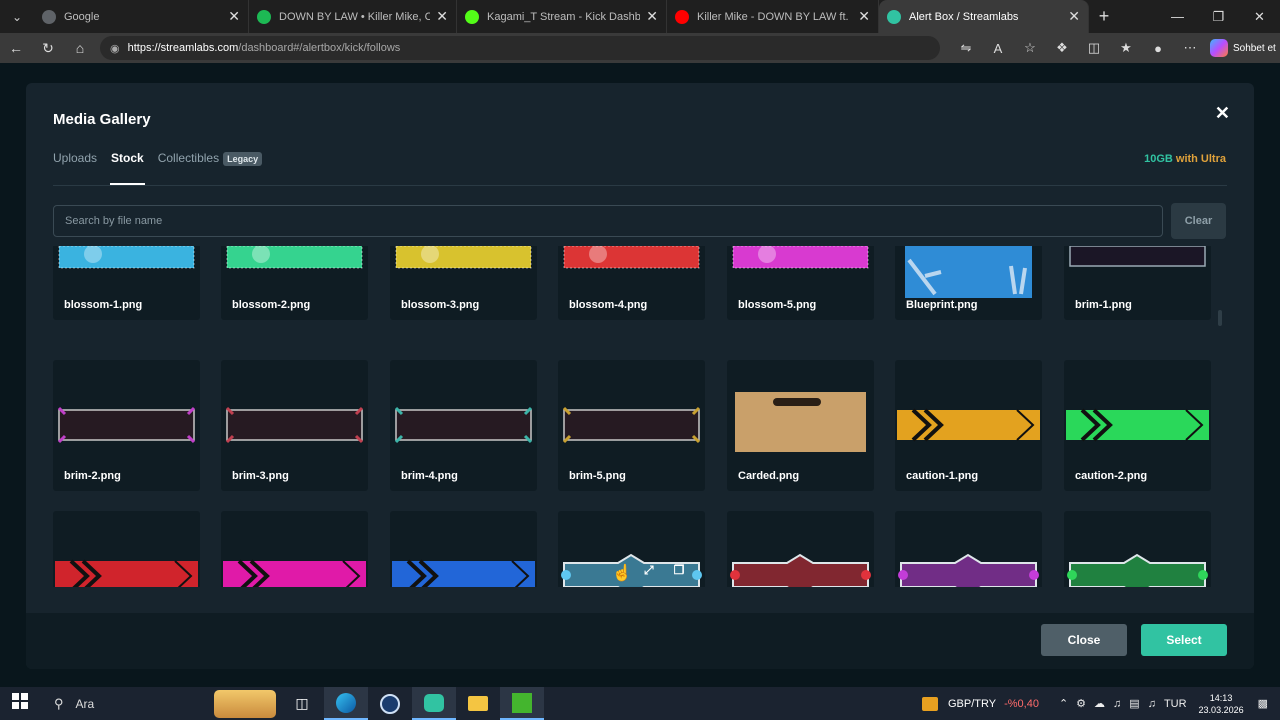 This screenshot has width=1280, height=720. I want to click on media-filename: brim-5.png, so click(597, 476).